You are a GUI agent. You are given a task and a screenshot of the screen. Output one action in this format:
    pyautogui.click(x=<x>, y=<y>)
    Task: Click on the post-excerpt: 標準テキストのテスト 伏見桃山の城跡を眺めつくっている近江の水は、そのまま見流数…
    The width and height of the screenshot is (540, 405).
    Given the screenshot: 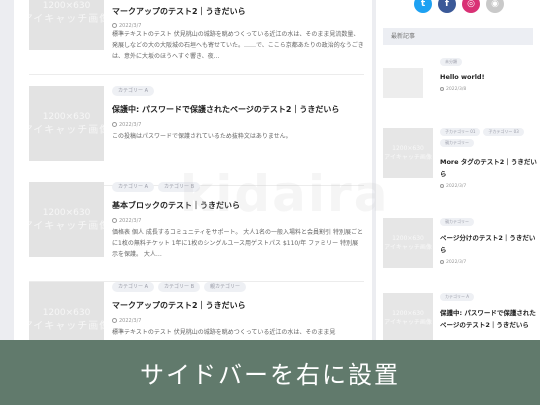 What is the action you would take?
    pyautogui.click(x=238, y=45)
    